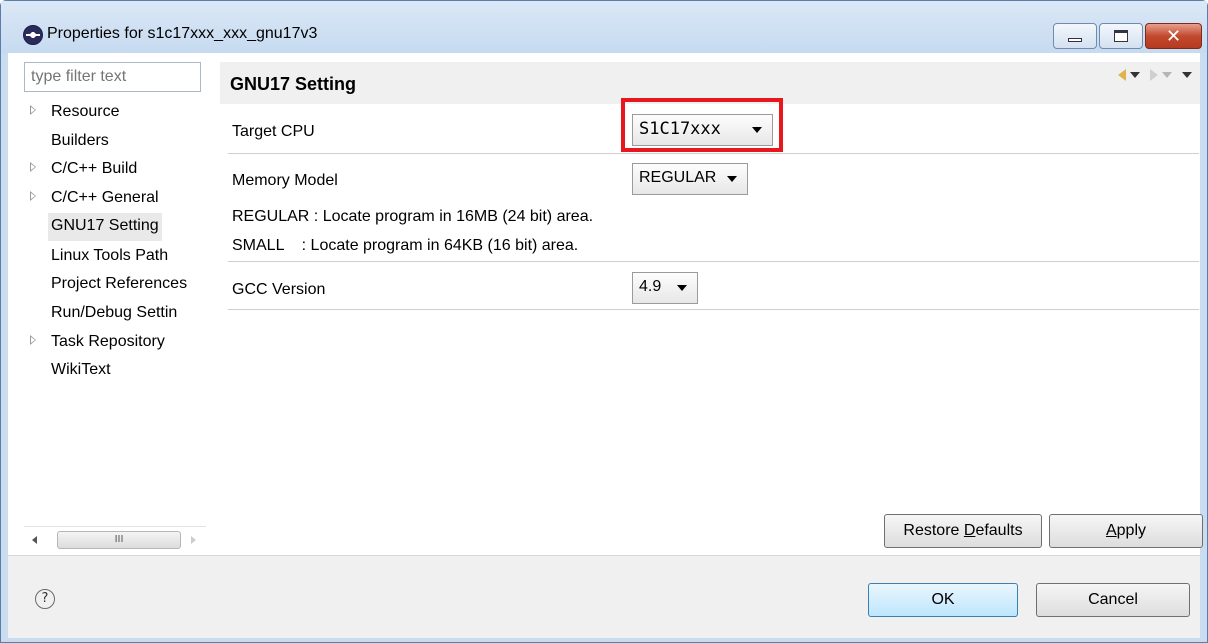  Describe the element at coordinates (110, 255) in the screenshot. I see `tree-item-label: Linux Tools Path` at that location.